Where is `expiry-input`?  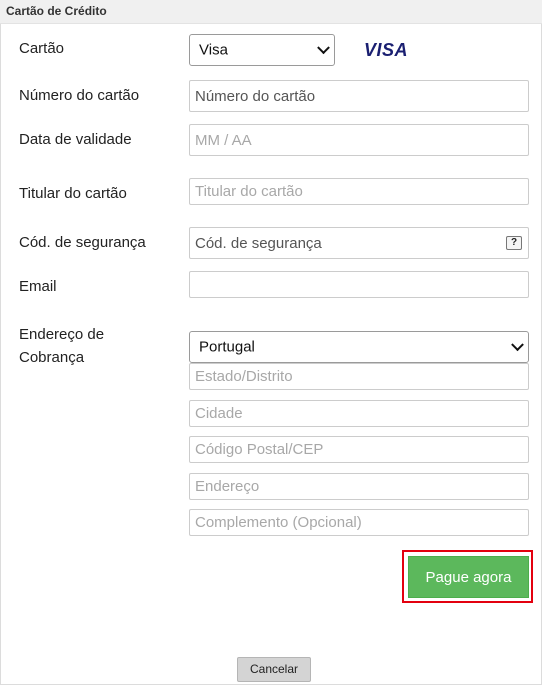
expiry-input is located at coordinates (359, 140).